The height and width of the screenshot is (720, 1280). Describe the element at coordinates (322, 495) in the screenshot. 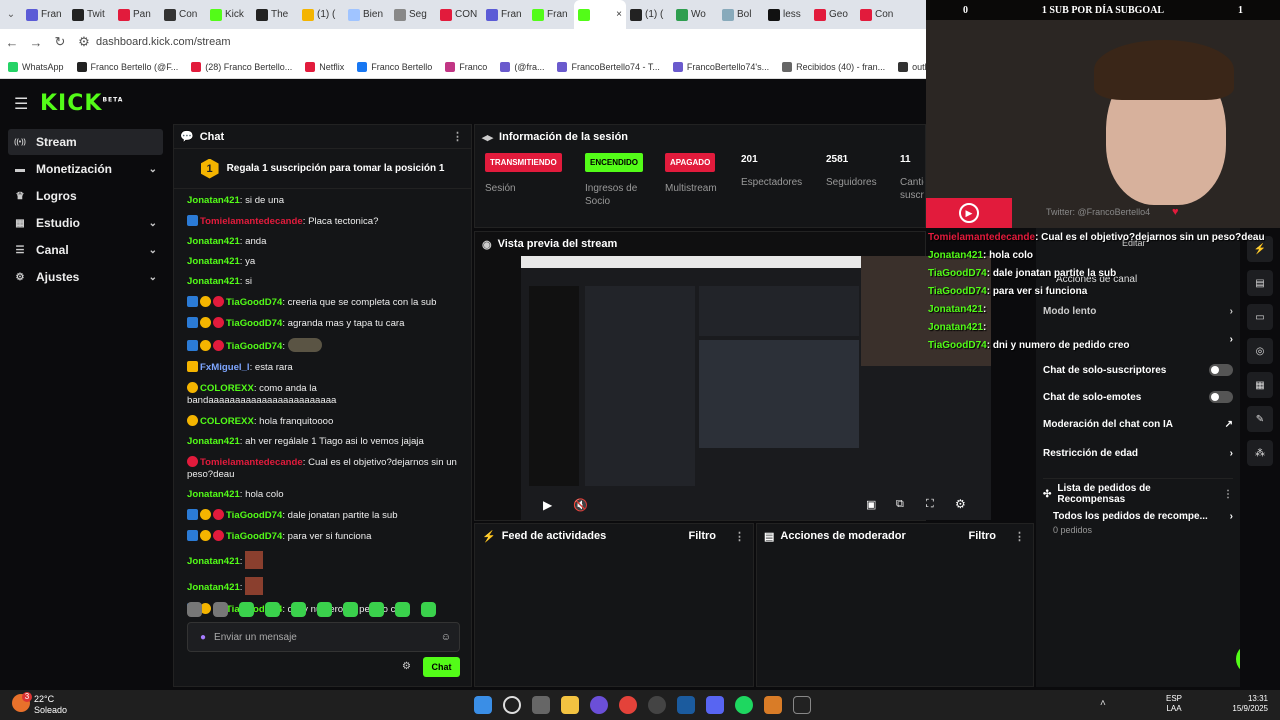

I see `chat-message: Jonatan421: hola colo` at that location.